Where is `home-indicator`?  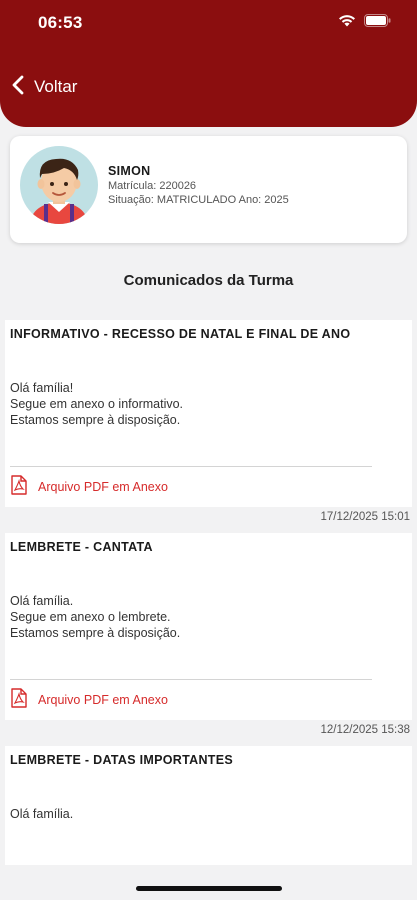 home-indicator is located at coordinates (209, 888).